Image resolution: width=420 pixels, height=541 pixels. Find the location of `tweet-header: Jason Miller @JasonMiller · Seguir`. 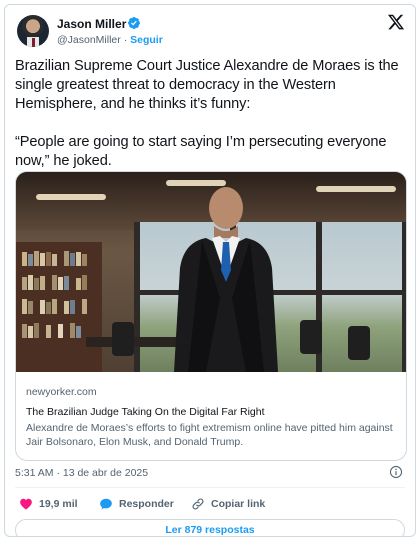

tweet-header: Jason Miller @JasonMiller · Seguir is located at coordinates (210, 31).